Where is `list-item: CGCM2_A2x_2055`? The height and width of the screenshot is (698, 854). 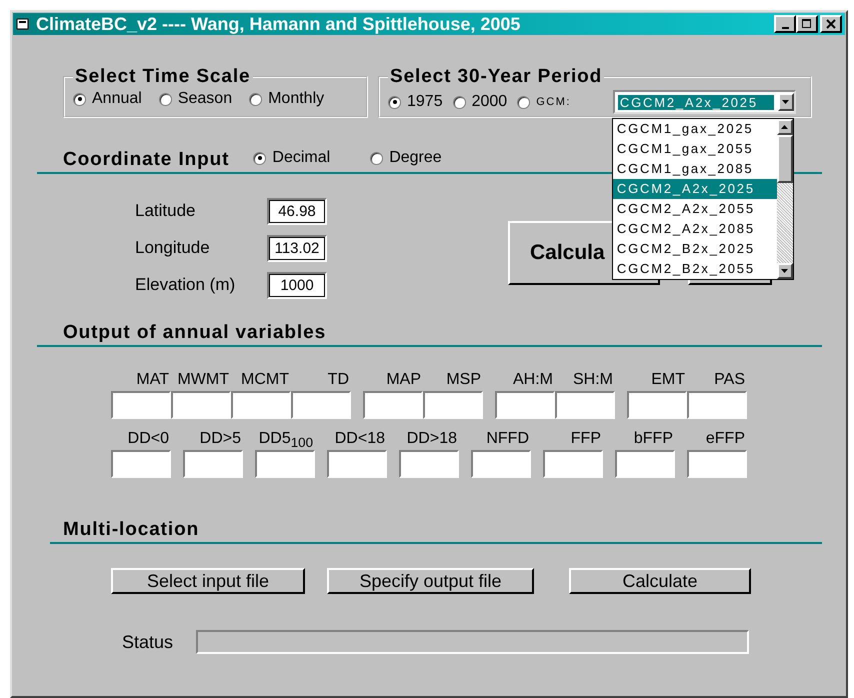 list-item: CGCM2_A2x_2055 is located at coordinates (694, 209).